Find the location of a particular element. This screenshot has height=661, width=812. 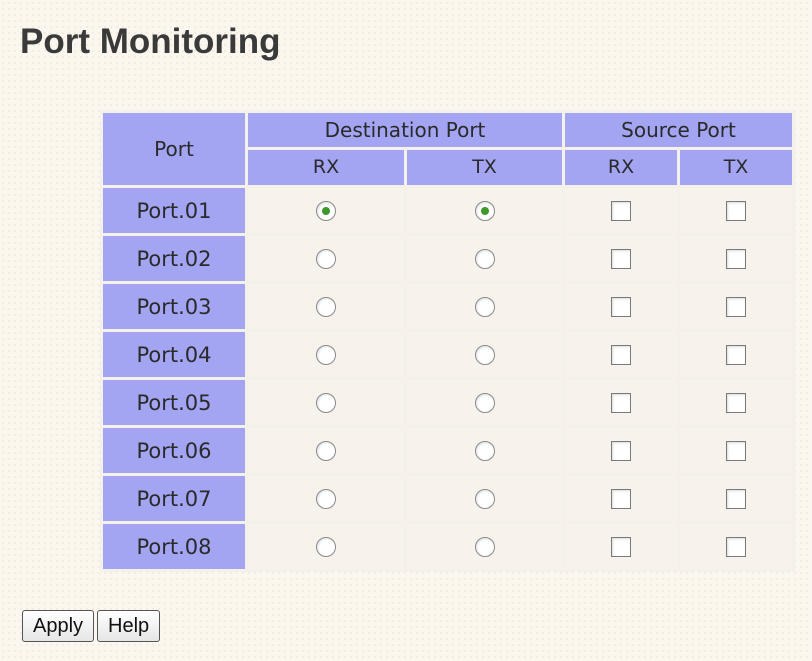

table-row: Port.03 is located at coordinates (447, 306).